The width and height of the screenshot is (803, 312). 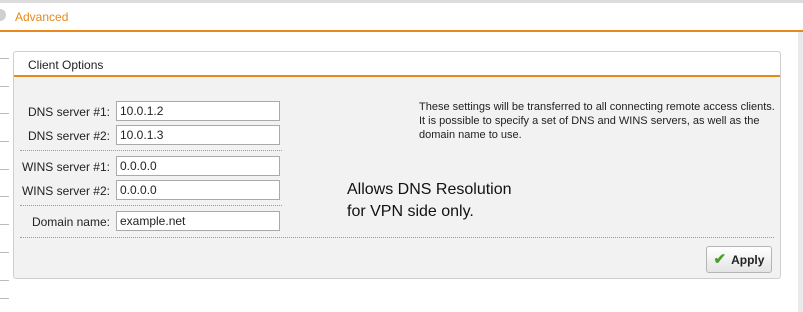 I want to click on wins1-label: WINS server #1:, so click(x=65, y=167).